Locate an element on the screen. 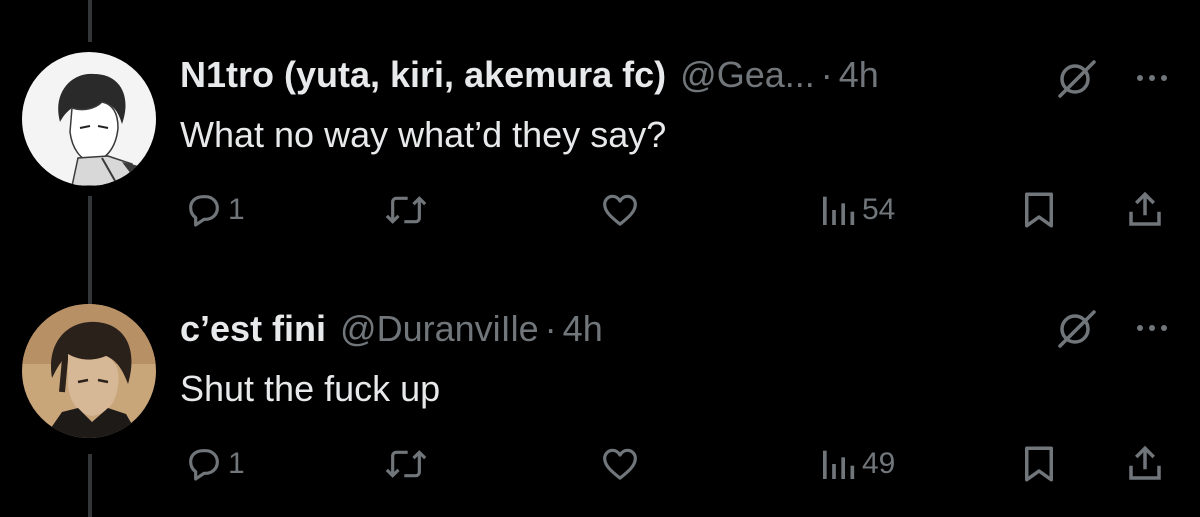 This screenshot has height=517, width=1200. action-bar: 1 54 is located at coordinates (600, 210).